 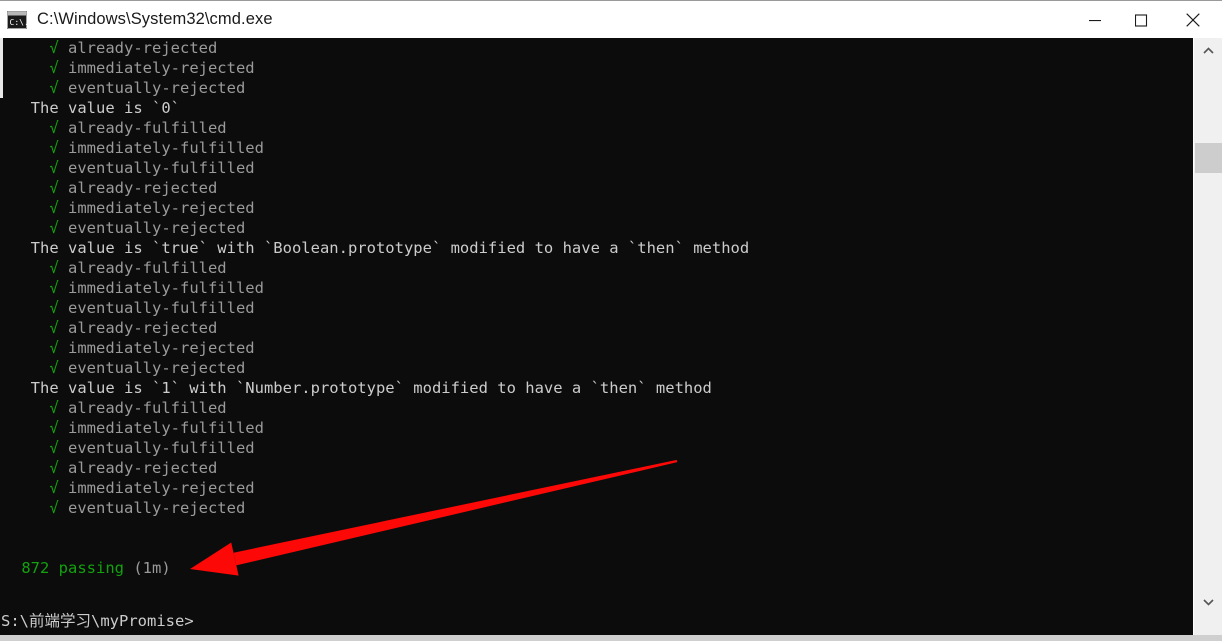 I want to click on close-button, so click(x=1193, y=20).